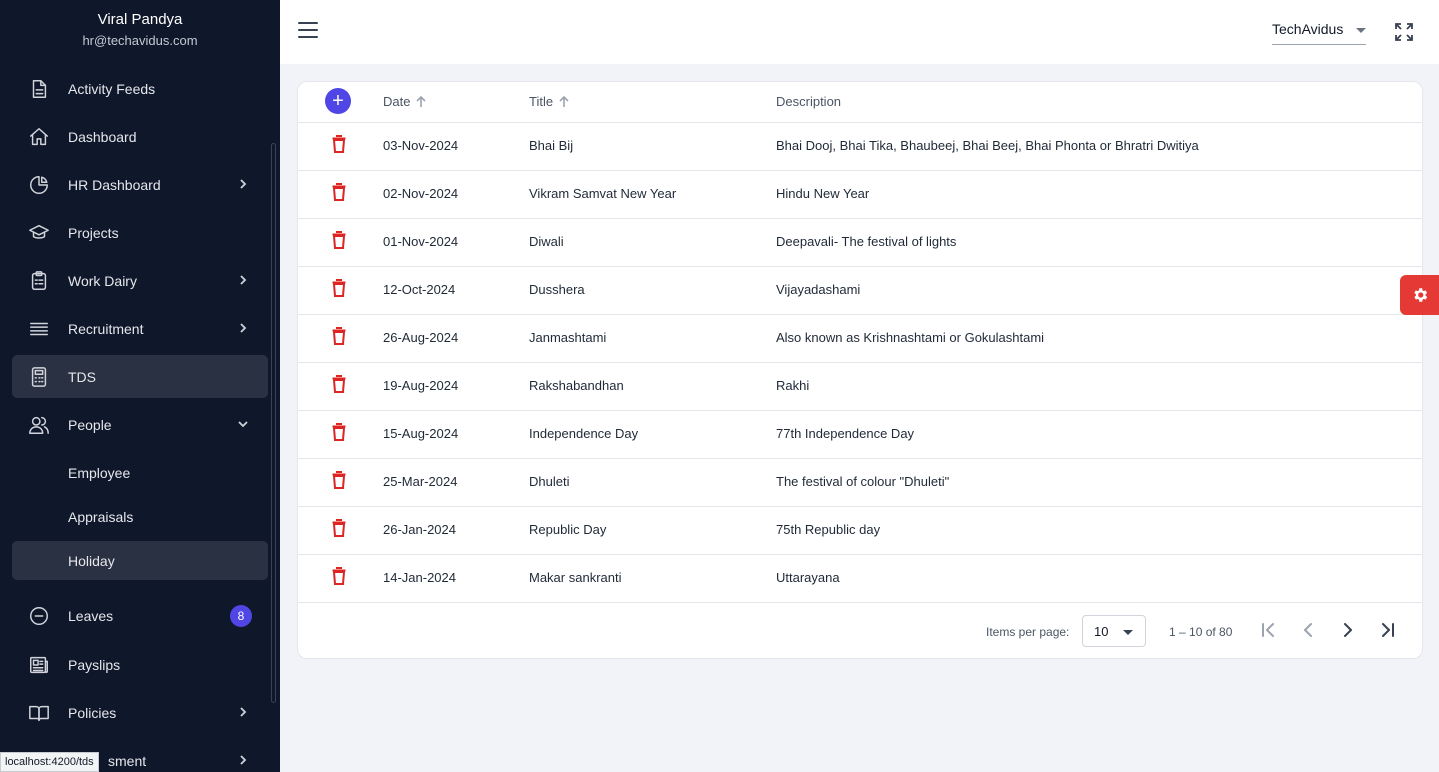 This screenshot has width=1439, height=772. What do you see at coordinates (140, 328) in the screenshot?
I see `sidebar-item-recruitment: Recruitment` at bounding box center [140, 328].